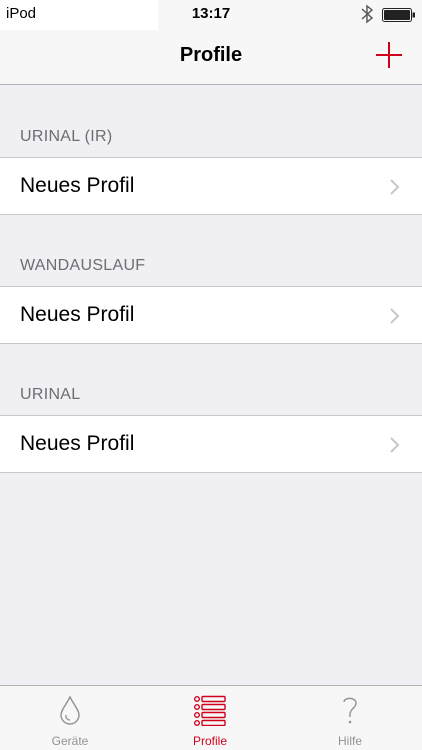 The image size is (422, 750). What do you see at coordinates (66, 136) in the screenshot?
I see `section-header-urinal-ir: URINAL (IR)` at bounding box center [66, 136].